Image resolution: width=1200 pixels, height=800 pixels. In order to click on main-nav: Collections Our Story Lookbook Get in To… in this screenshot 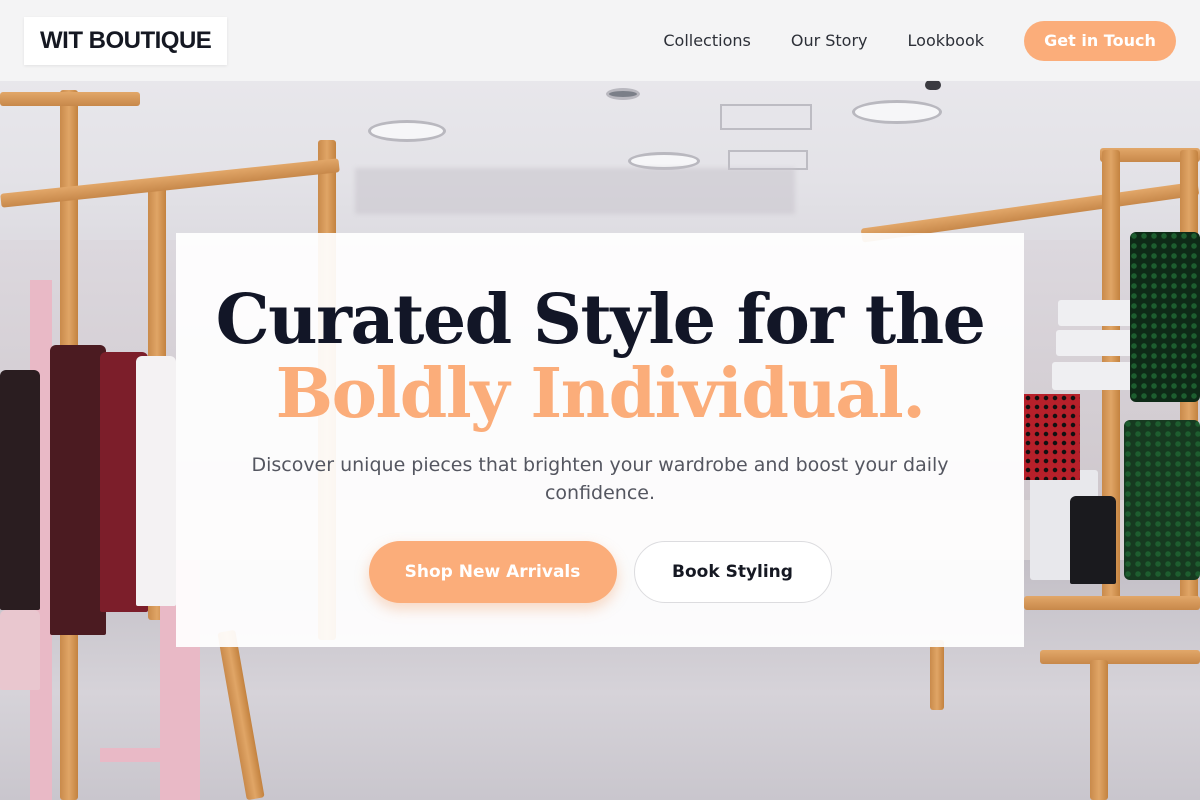, I will do `click(919, 40)`.